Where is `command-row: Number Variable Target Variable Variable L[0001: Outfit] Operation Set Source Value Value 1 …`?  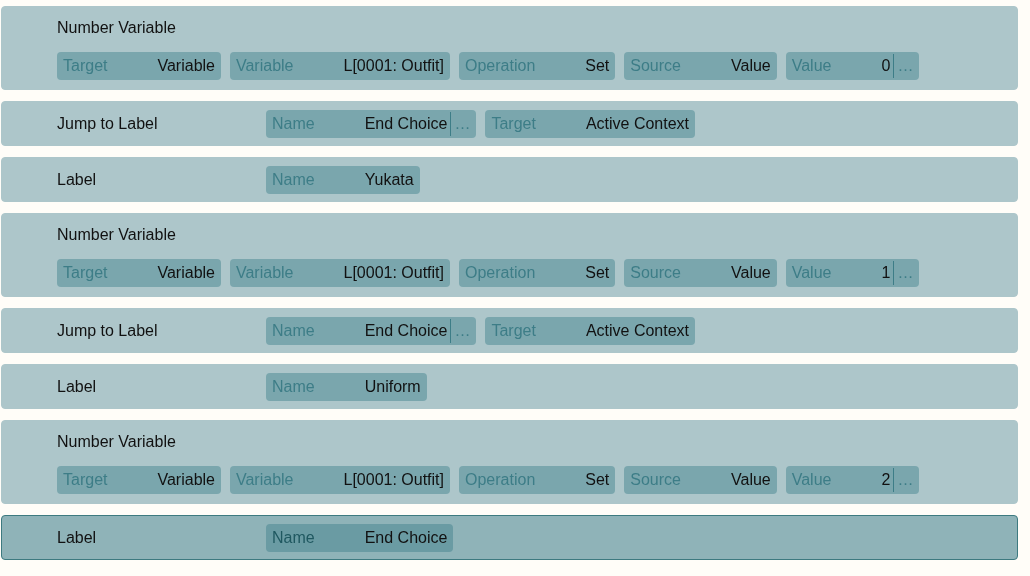 command-row: Number Variable Target Variable Variable L[0001: Outfit] Operation Set Source Value Value 1 … is located at coordinates (509, 255).